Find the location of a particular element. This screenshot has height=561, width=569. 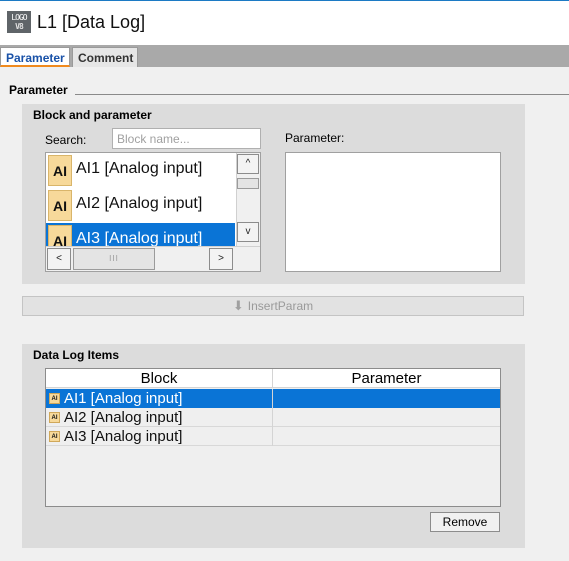

title-bar: LOGO V8 L1 [Data Log] is located at coordinates (284, 22).